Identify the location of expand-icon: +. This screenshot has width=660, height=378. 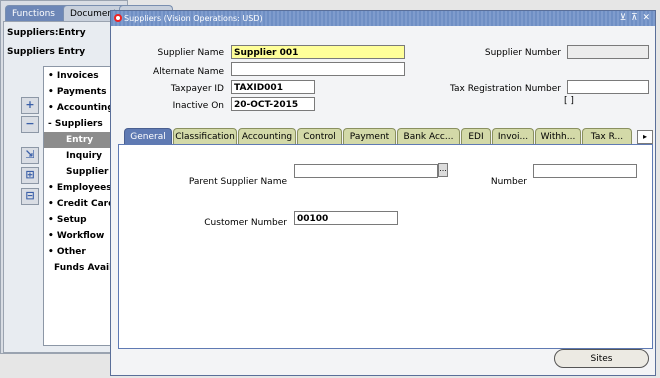
(30, 105).